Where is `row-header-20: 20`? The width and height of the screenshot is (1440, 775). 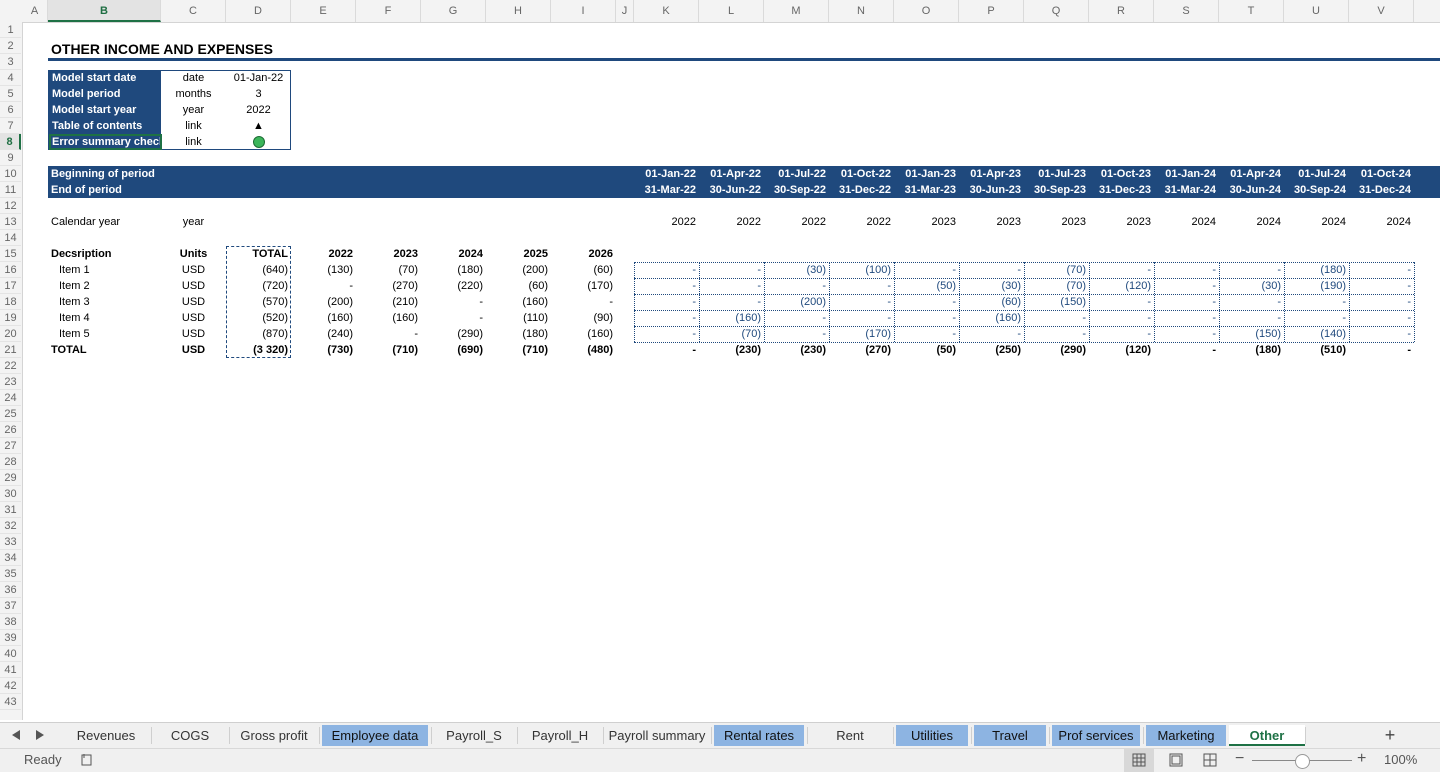
row-header-20: 20 is located at coordinates (10, 334).